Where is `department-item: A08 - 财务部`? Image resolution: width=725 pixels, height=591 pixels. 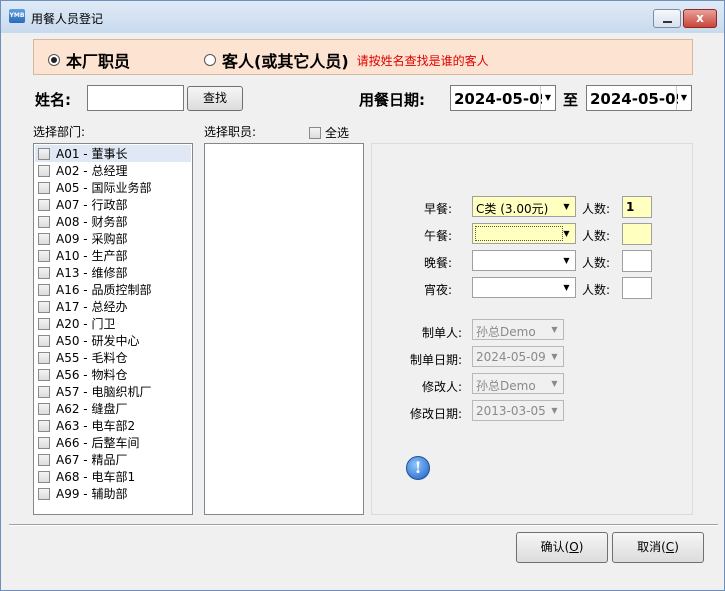 department-item: A08 - 财务部 is located at coordinates (113, 221).